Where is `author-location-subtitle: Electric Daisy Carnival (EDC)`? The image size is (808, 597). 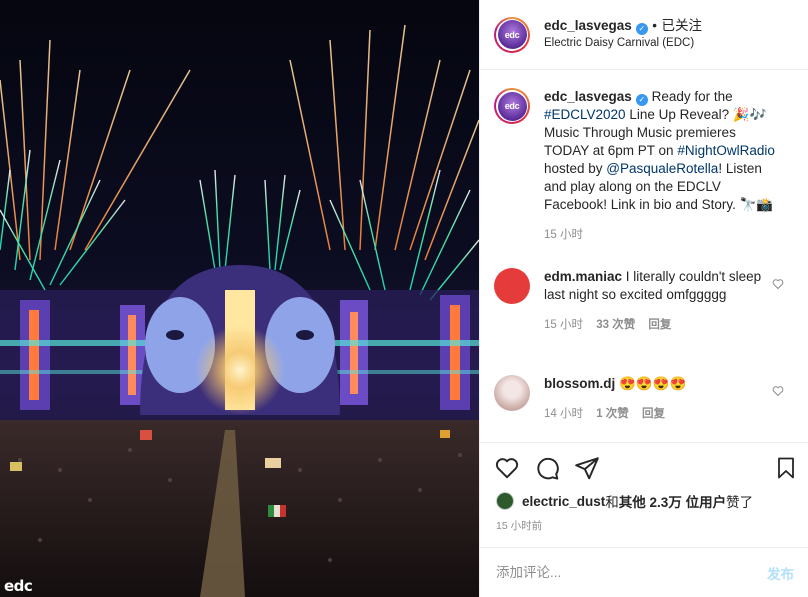 author-location-subtitle: Electric Daisy Carnival (EDC) is located at coordinates (623, 43).